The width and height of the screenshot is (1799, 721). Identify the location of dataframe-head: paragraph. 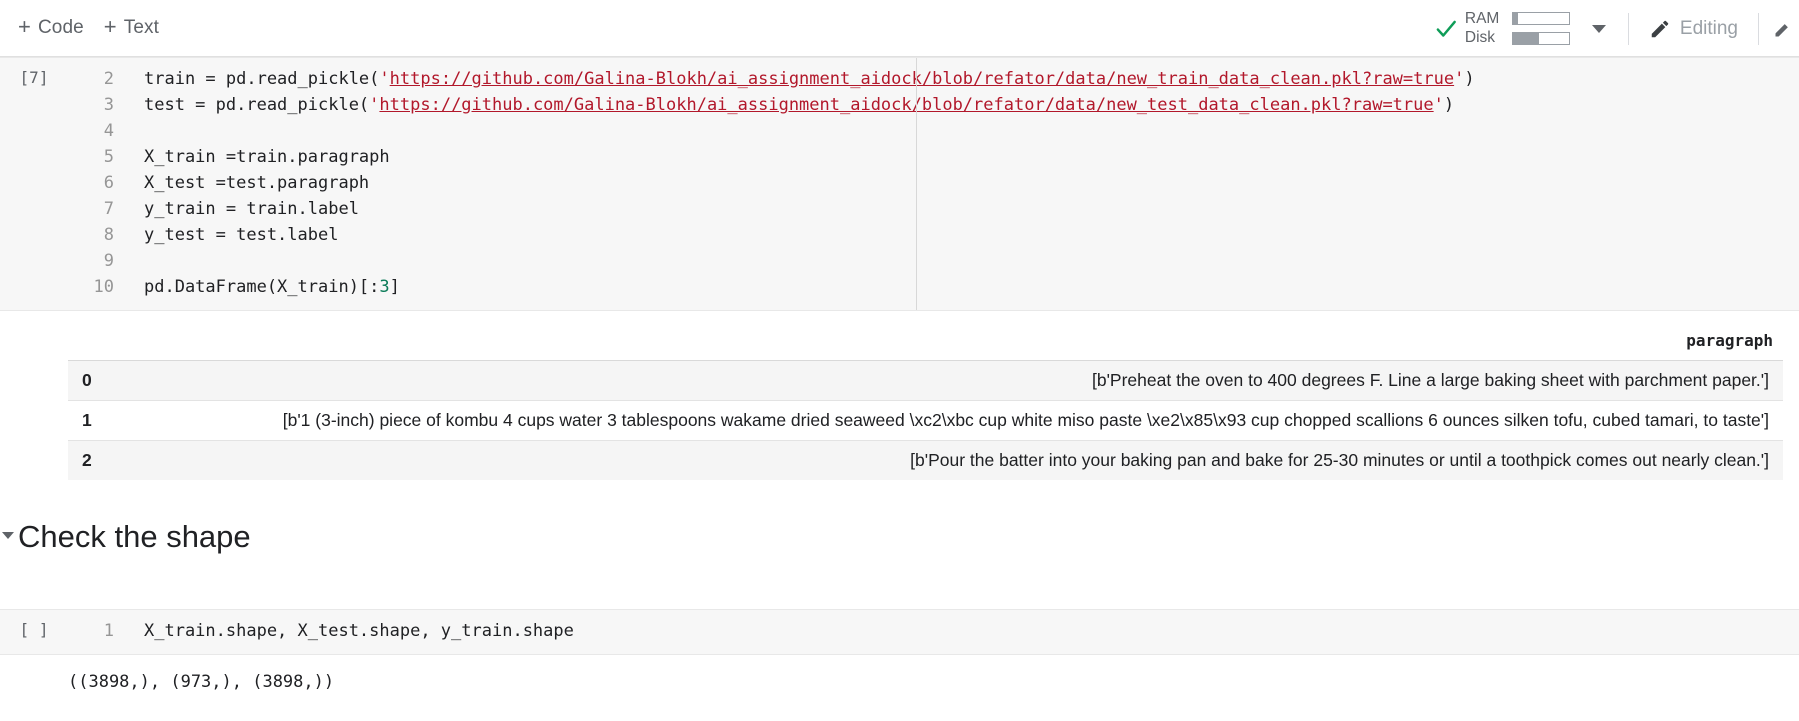
(925, 343).